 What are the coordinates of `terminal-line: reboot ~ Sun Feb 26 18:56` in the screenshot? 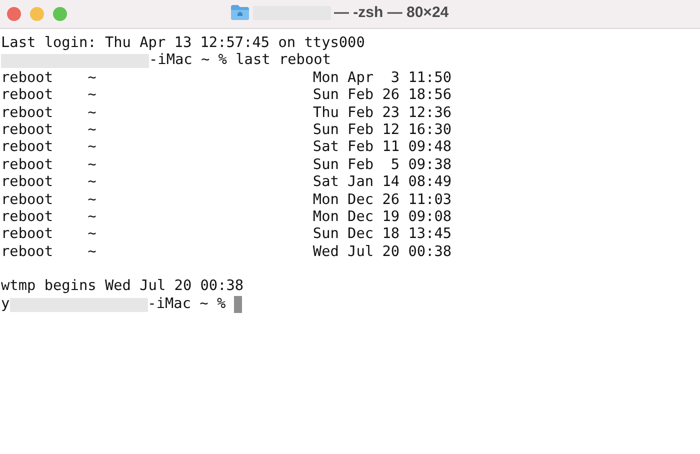 It's located at (226, 96).